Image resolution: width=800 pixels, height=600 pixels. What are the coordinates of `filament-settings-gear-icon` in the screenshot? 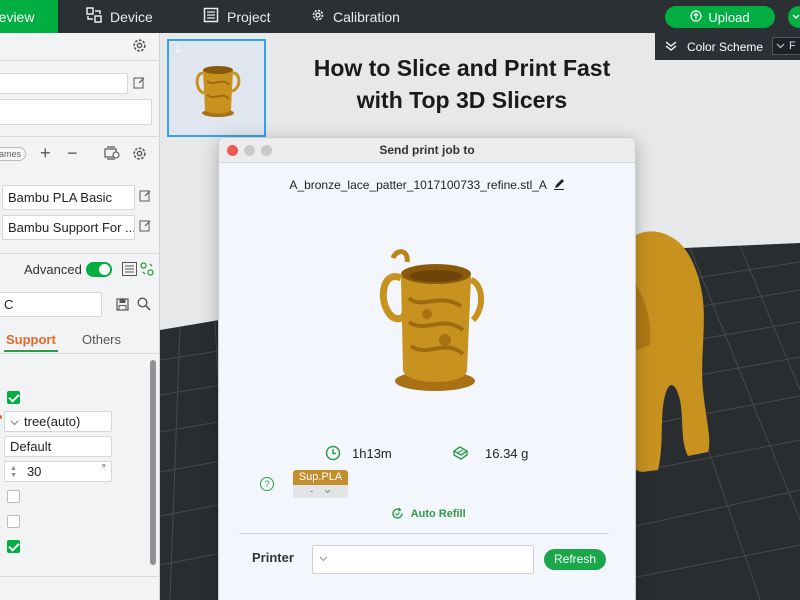 It's located at (139, 155).